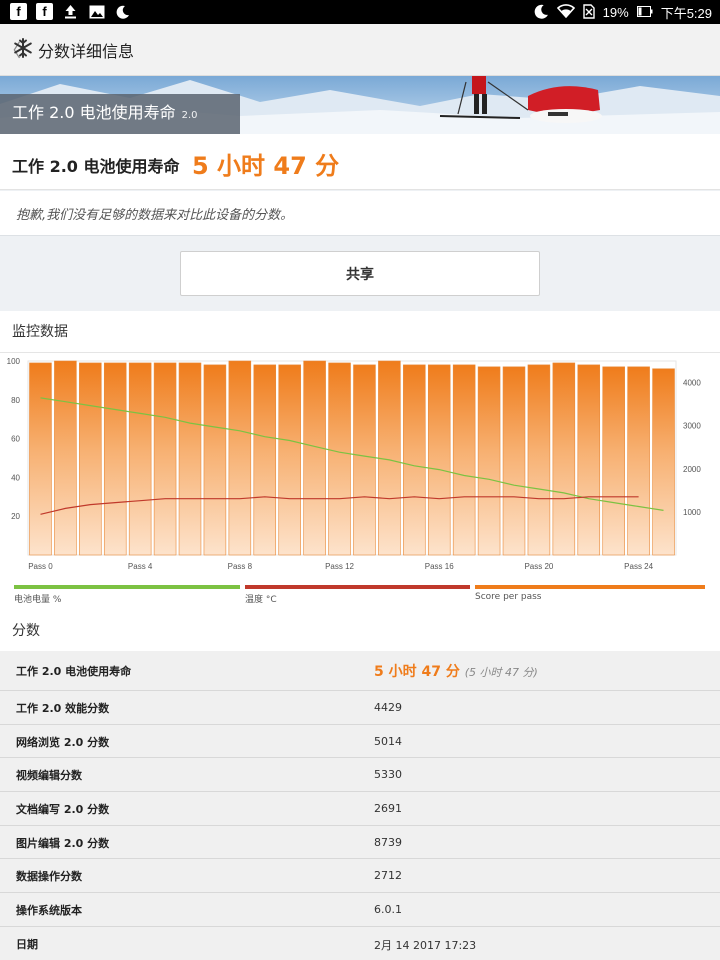 This screenshot has width=720, height=960. Describe the element at coordinates (155, 215) in the screenshot. I see `notice-text: 抱歉,我们没有足够的数据来对比此设备的分数。` at that location.